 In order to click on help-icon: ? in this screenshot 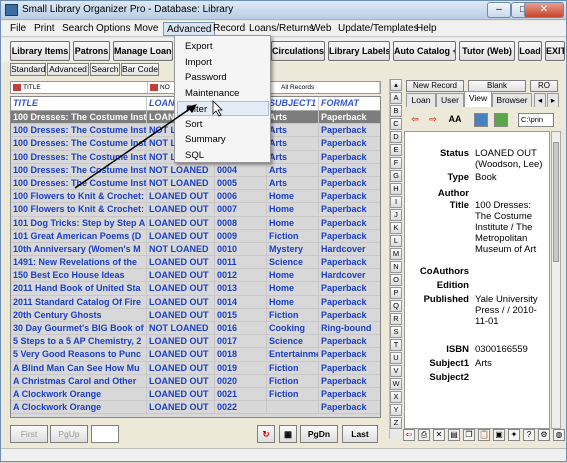, I will do `click(529, 435)`.